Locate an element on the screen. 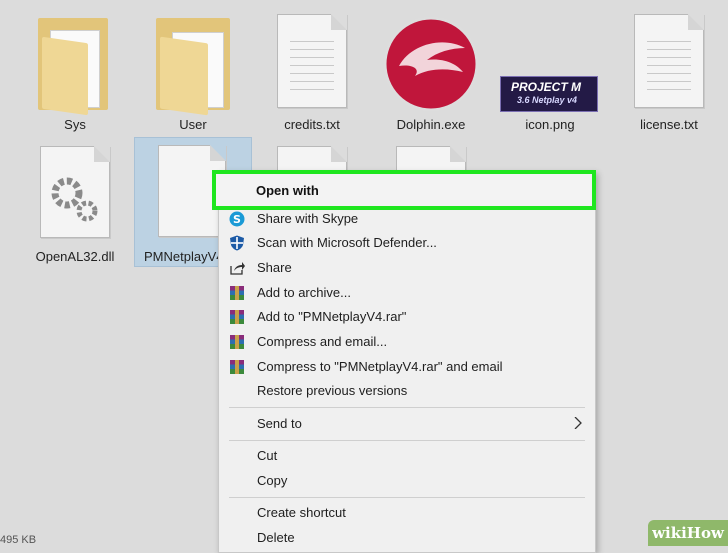  chevron-right-icon is located at coordinates (578, 423).